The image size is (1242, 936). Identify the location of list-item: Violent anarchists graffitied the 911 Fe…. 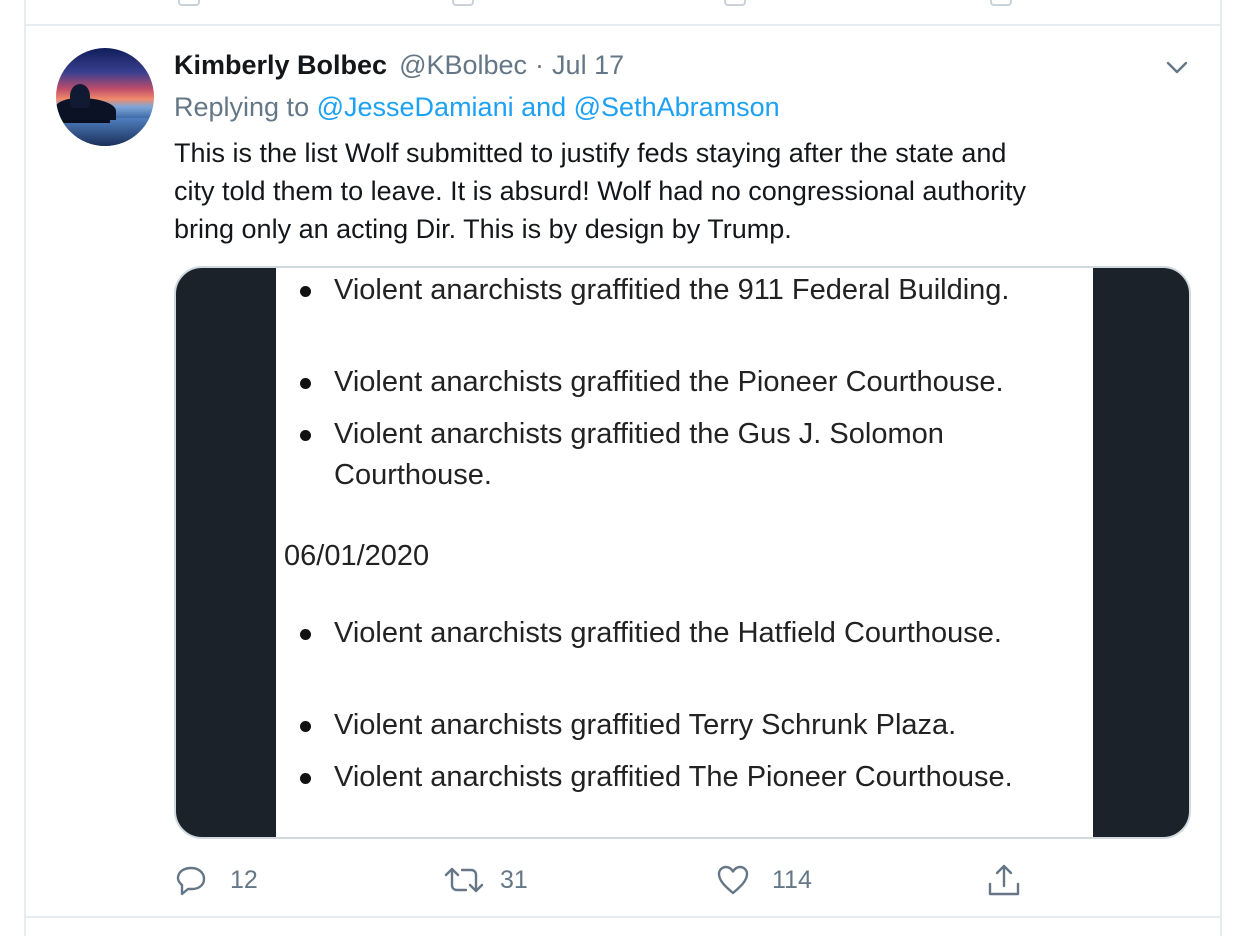
(697, 290).